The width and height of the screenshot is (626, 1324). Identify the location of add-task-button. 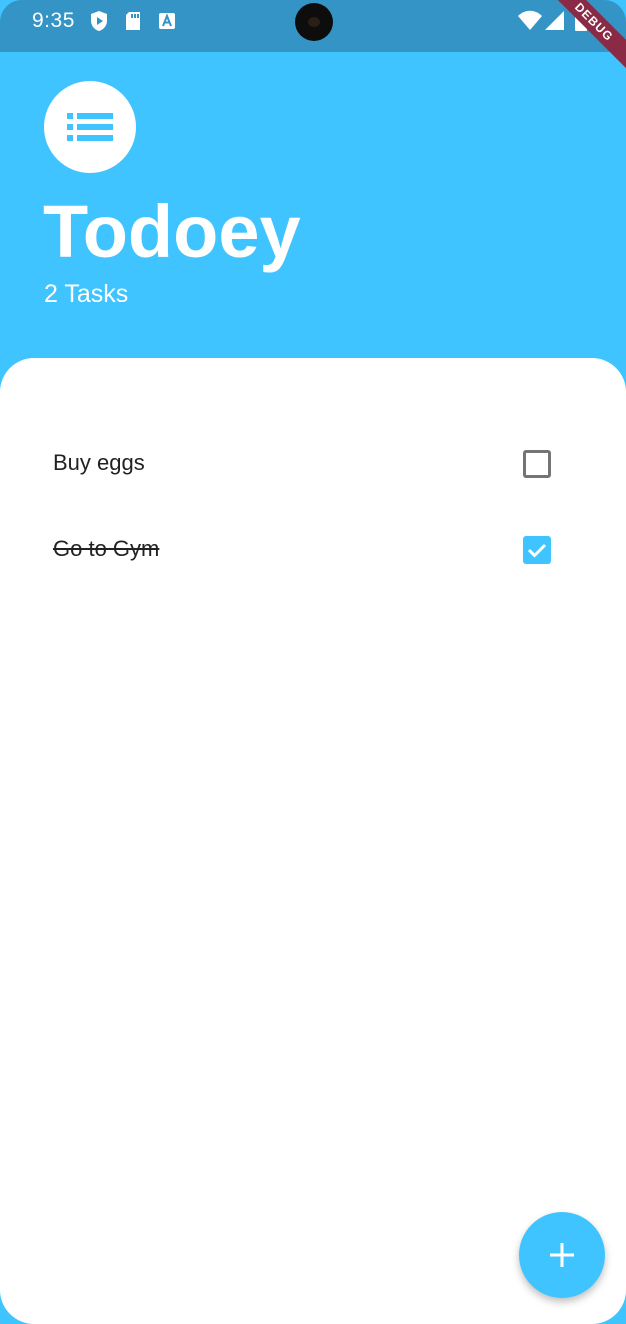
(562, 1255).